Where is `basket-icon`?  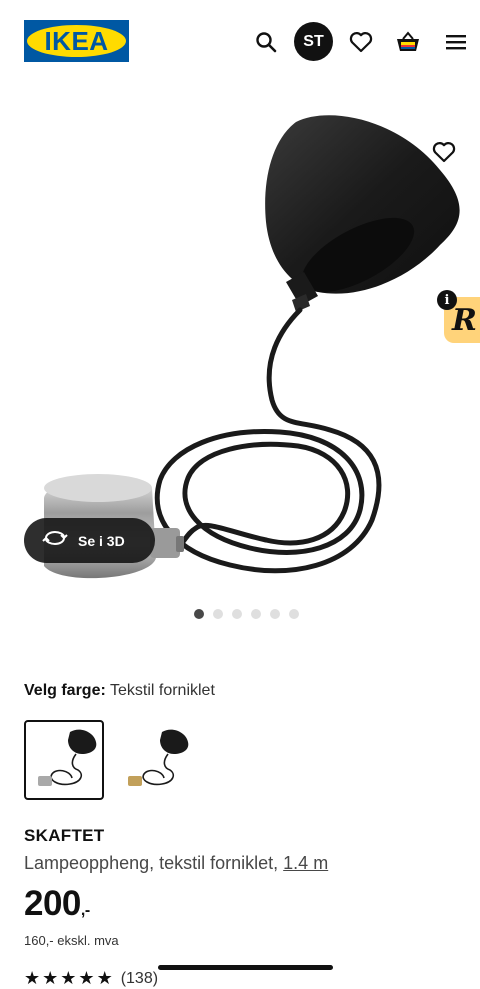
basket-icon is located at coordinates (408, 42).